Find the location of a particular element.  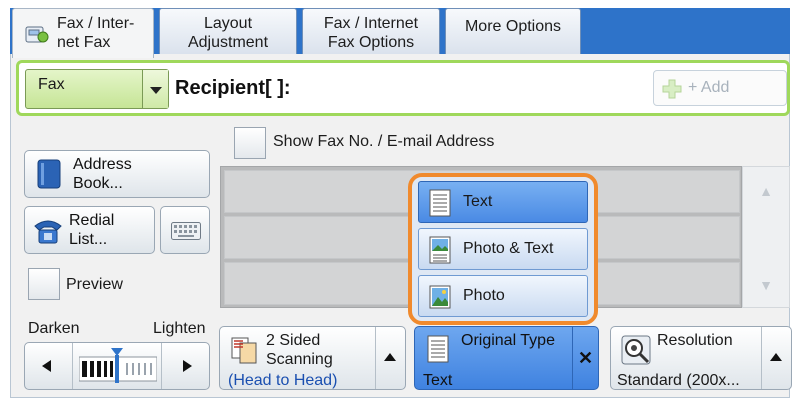

list-scrollbar: ▲ ▼ is located at coordinates (766, 237).